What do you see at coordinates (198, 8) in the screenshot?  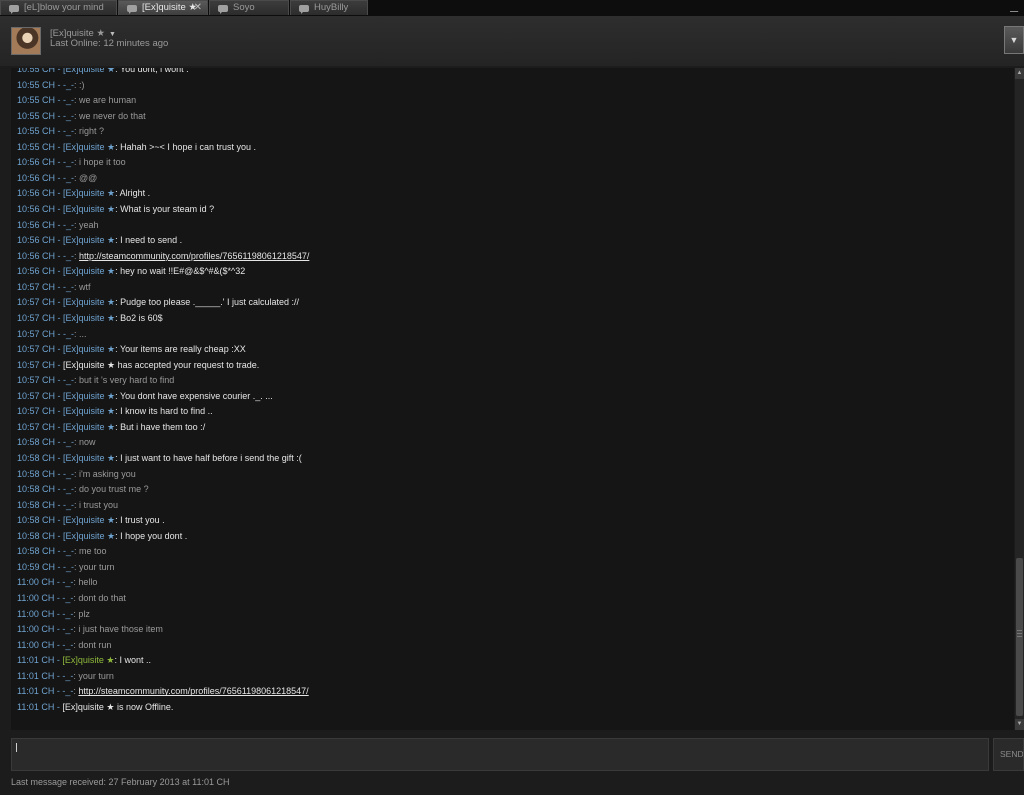 I see `close-icon: ✕` at bounding box center [198, 8].